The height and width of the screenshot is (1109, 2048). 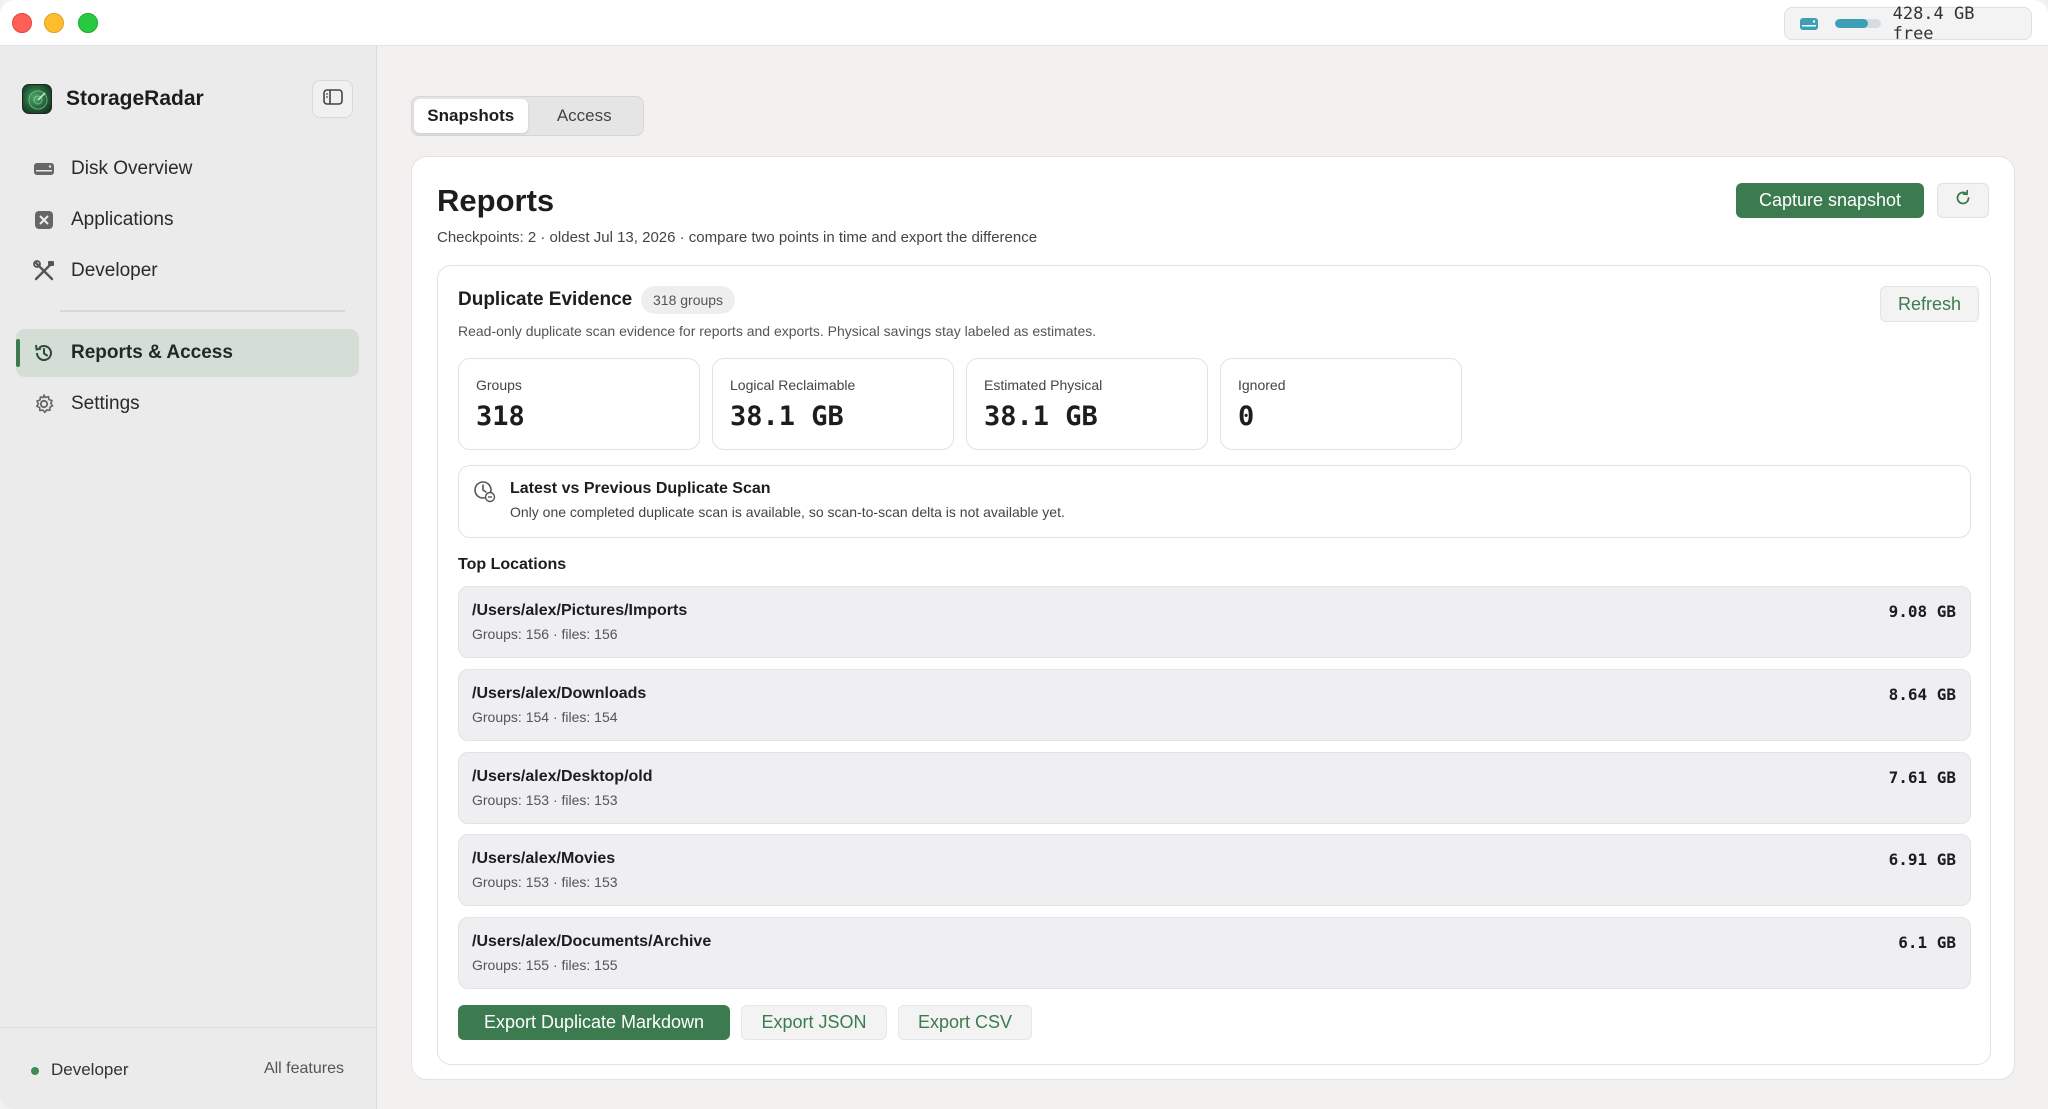 What do you see at coordinates (187, 220) in the screenshot?
I see `sidebar-item-applications: Applications` at bounding box center [187, 220].